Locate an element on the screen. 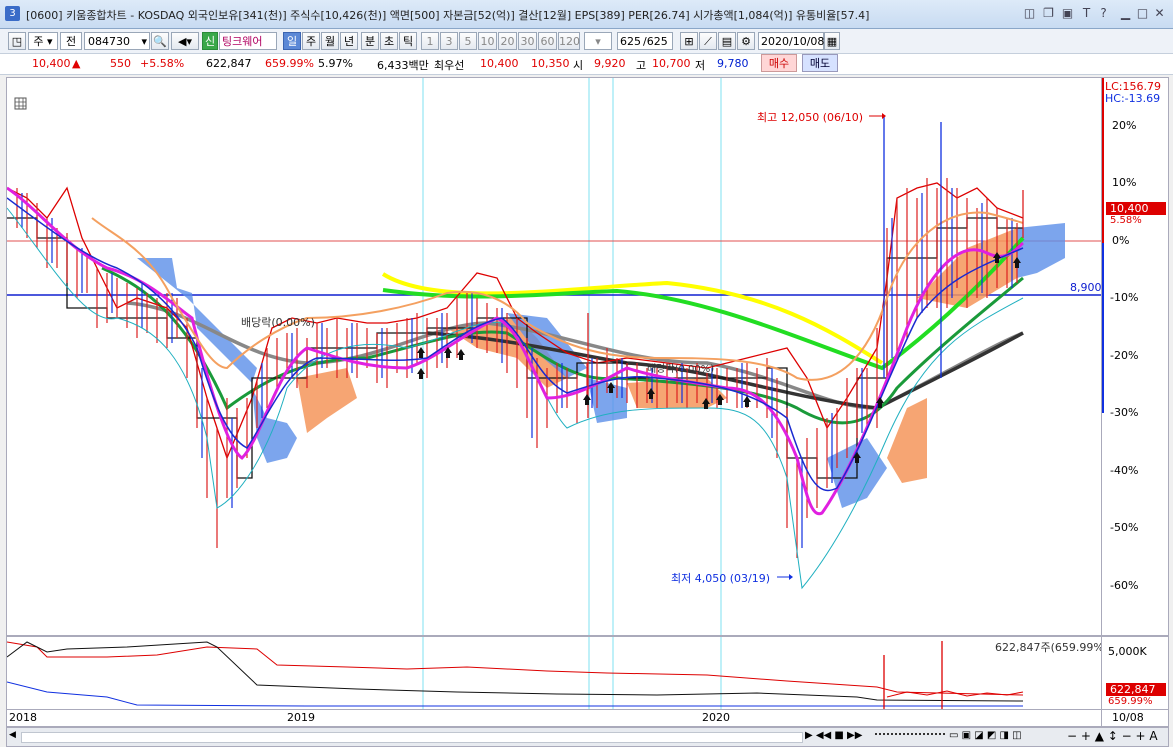  best-ask: 10,400 is located at coordinates (499, 63).